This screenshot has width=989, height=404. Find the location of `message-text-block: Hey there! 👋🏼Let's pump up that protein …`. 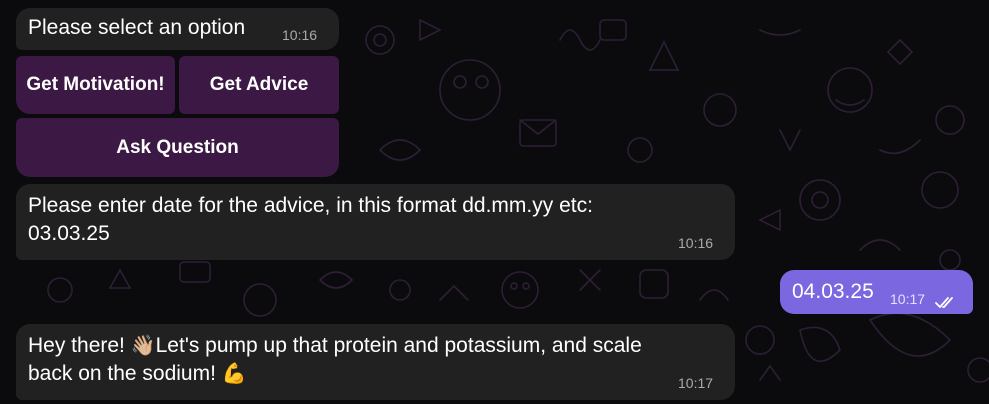

message-text-block: Hey there! 👋🏼Let's pump up that protein … is located at coordinates (373, 360).